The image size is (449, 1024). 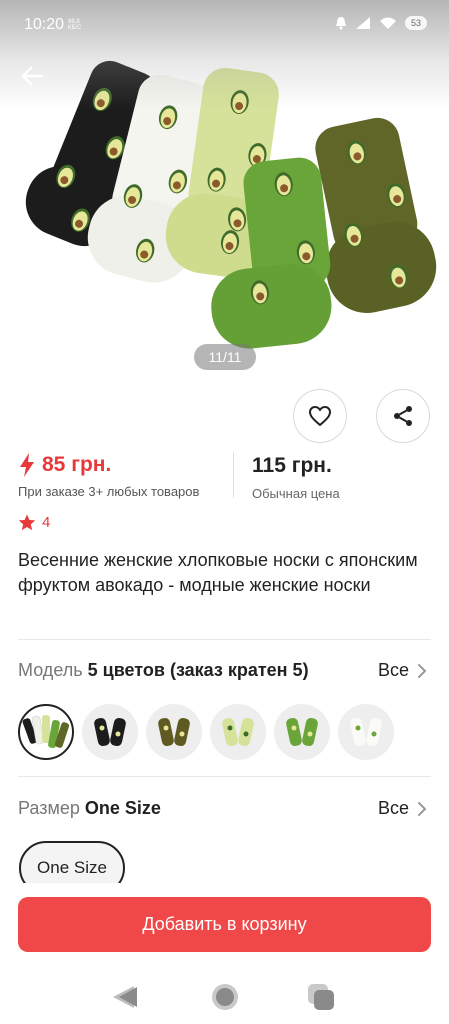 I want to click on model-swatch-brown, so click(x=174, y=732).